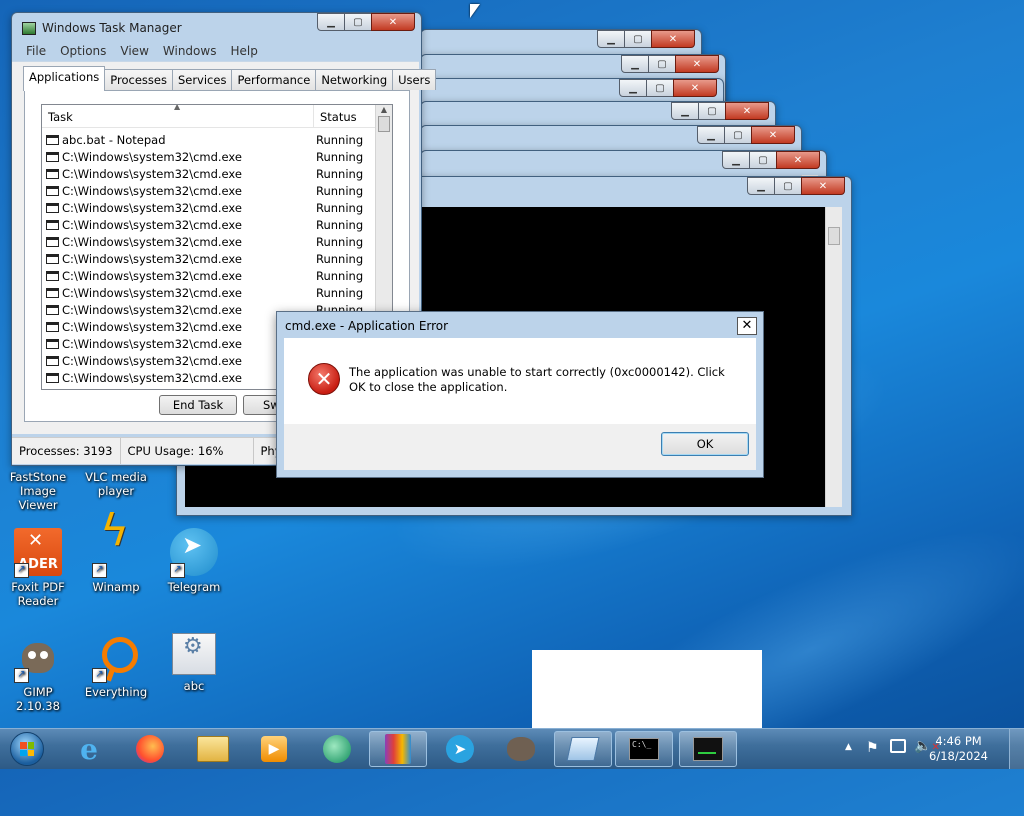  I want to click on error-icon: ✕, so click(324, 379).